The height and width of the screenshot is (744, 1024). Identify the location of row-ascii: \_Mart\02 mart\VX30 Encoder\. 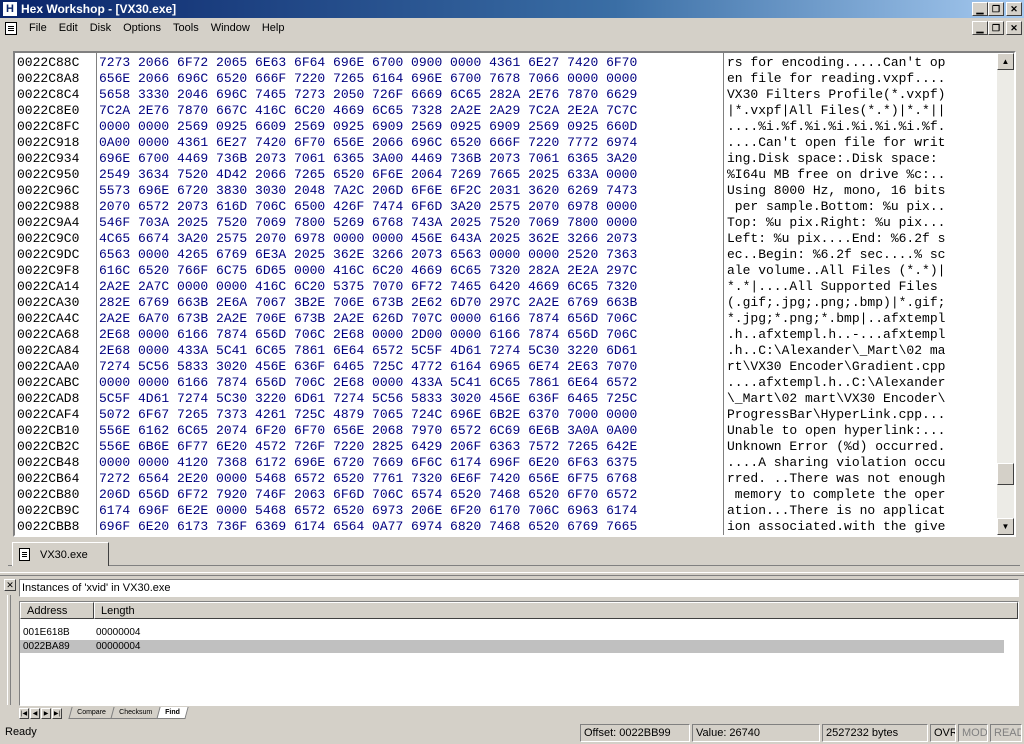
(861, 399).